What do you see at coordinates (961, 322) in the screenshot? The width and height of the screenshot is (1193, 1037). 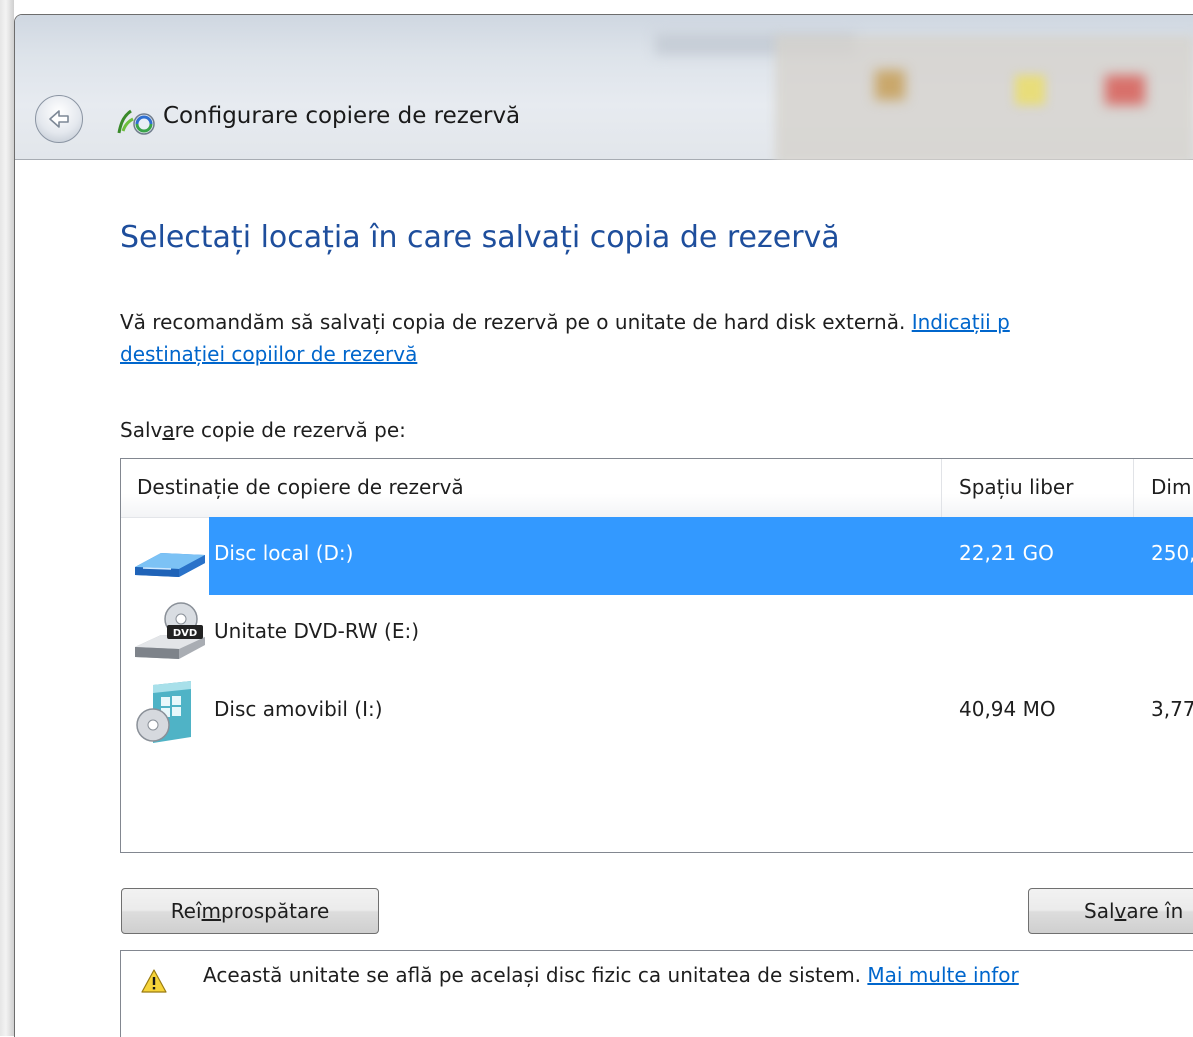 I see `guidance-link: Indicații p` at bounding box center [961, 322].